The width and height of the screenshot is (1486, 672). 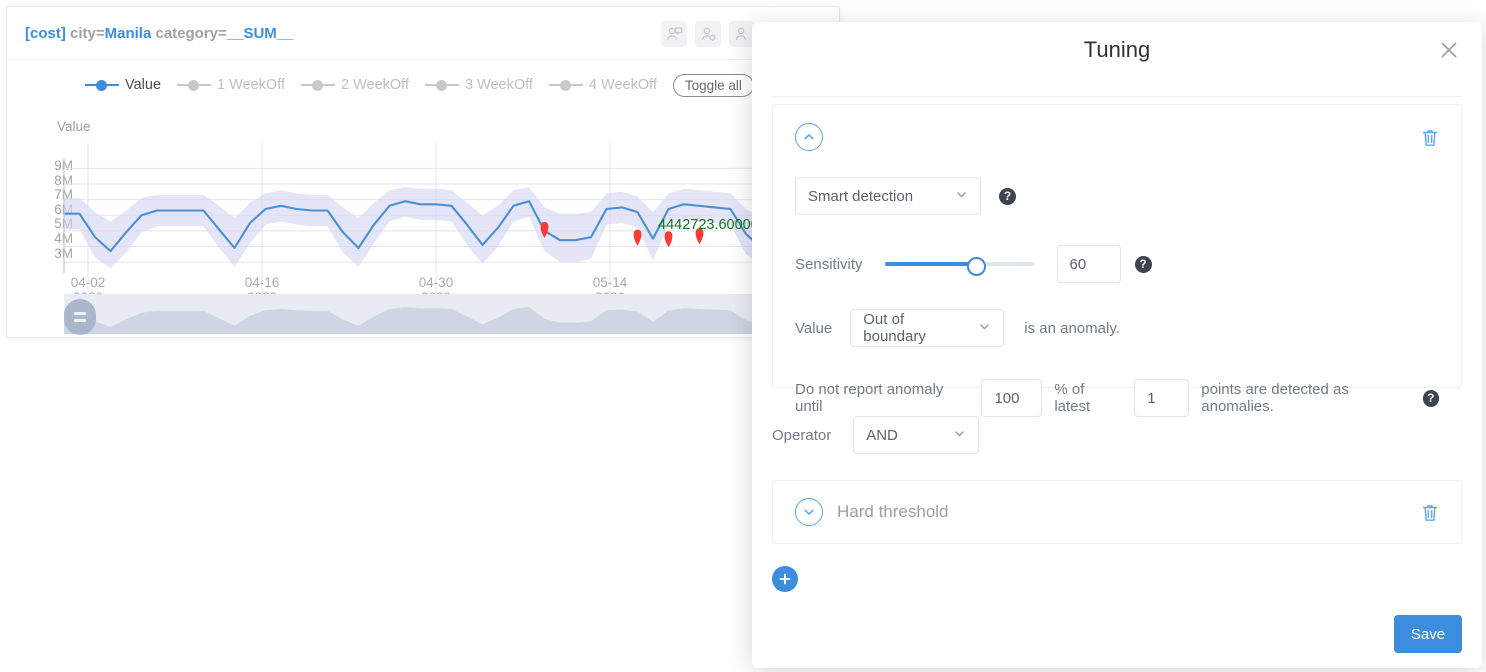 What do you see at coordinates (785, 579) in the screenshot?
I see `add-condition-button` at bounding box center [785, 579].